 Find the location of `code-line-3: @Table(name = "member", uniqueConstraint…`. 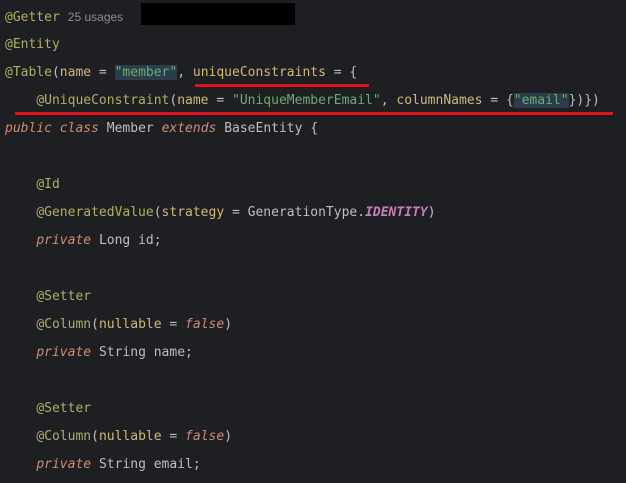

code-line-3: @Table(name = "member", uniqueConstraint… is located at coordinates (181, 73).